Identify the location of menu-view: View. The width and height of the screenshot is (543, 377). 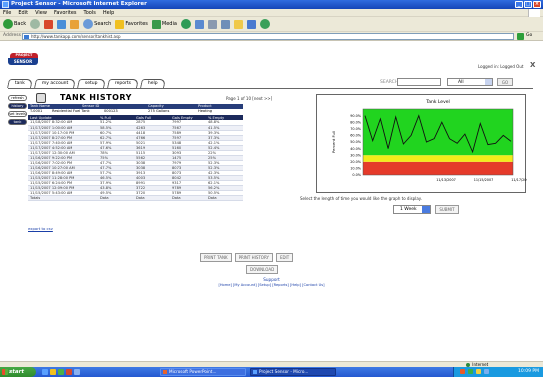
(41, 13).